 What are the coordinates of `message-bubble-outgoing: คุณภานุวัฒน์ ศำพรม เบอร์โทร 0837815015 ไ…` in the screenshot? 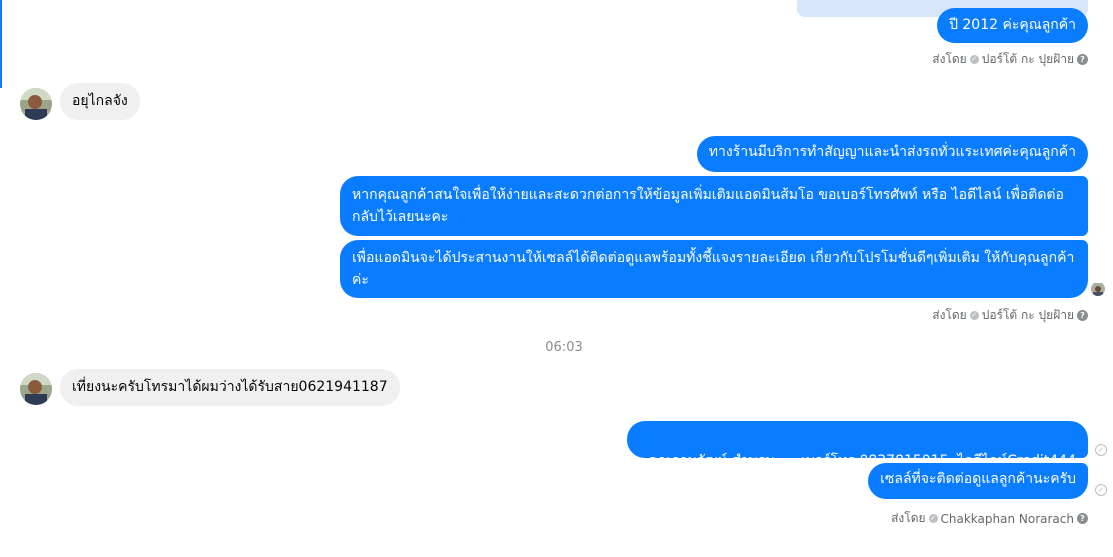 It's located at (857, 445).